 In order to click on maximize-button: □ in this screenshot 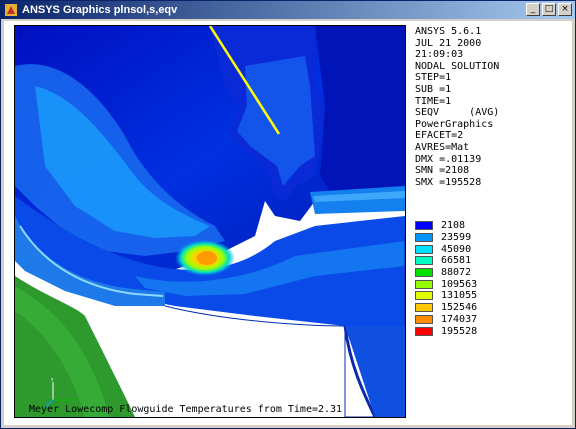, I will do `click(549, 9)`.